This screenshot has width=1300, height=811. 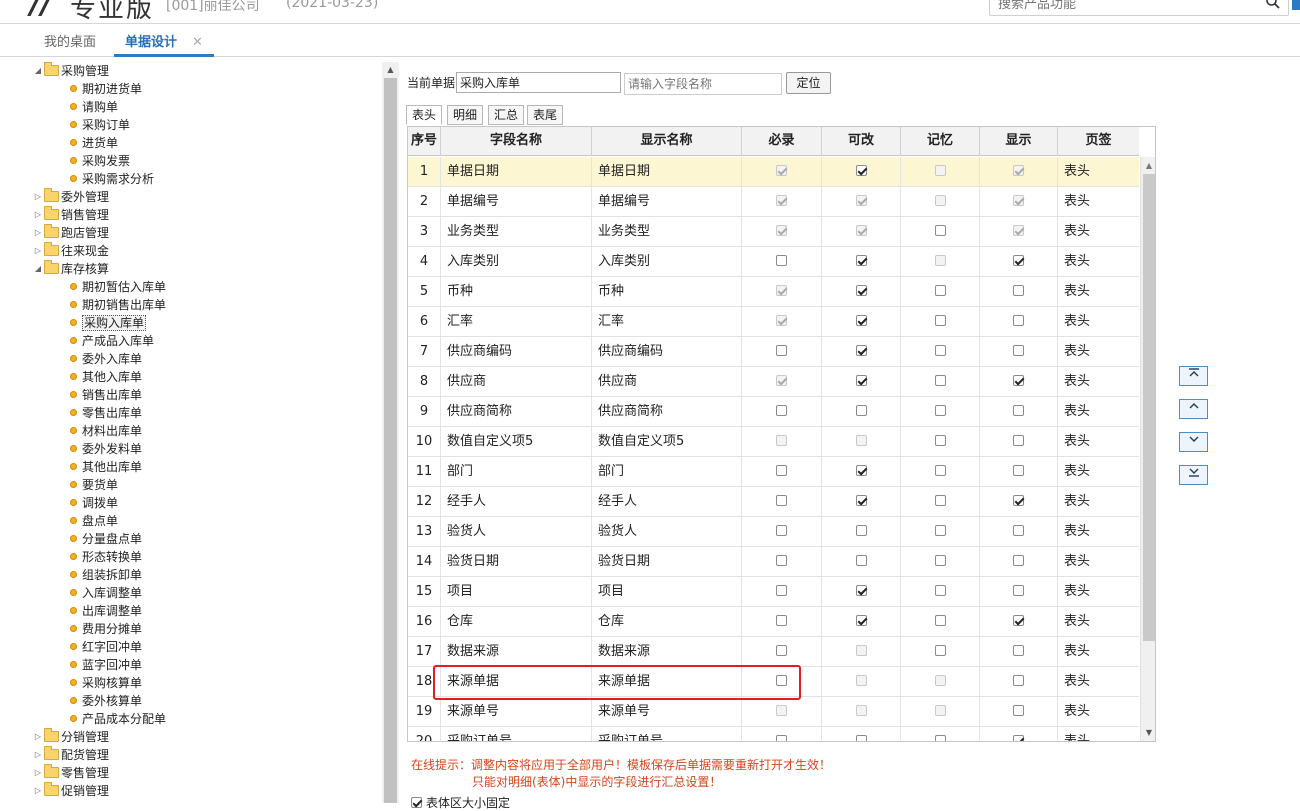 I want to click on tree-item: 期初进货单, so click(x=106, y=89).